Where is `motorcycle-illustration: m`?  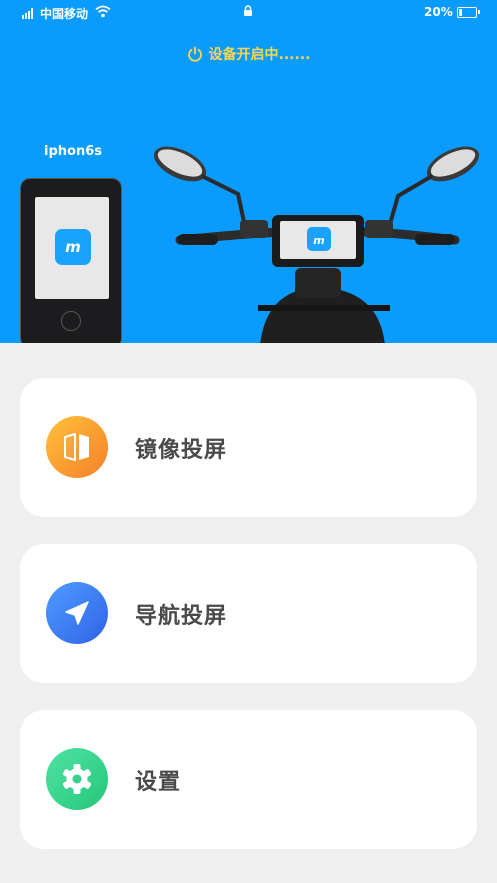 motorcycle-illustration: m is located at coordinates (316, 244).